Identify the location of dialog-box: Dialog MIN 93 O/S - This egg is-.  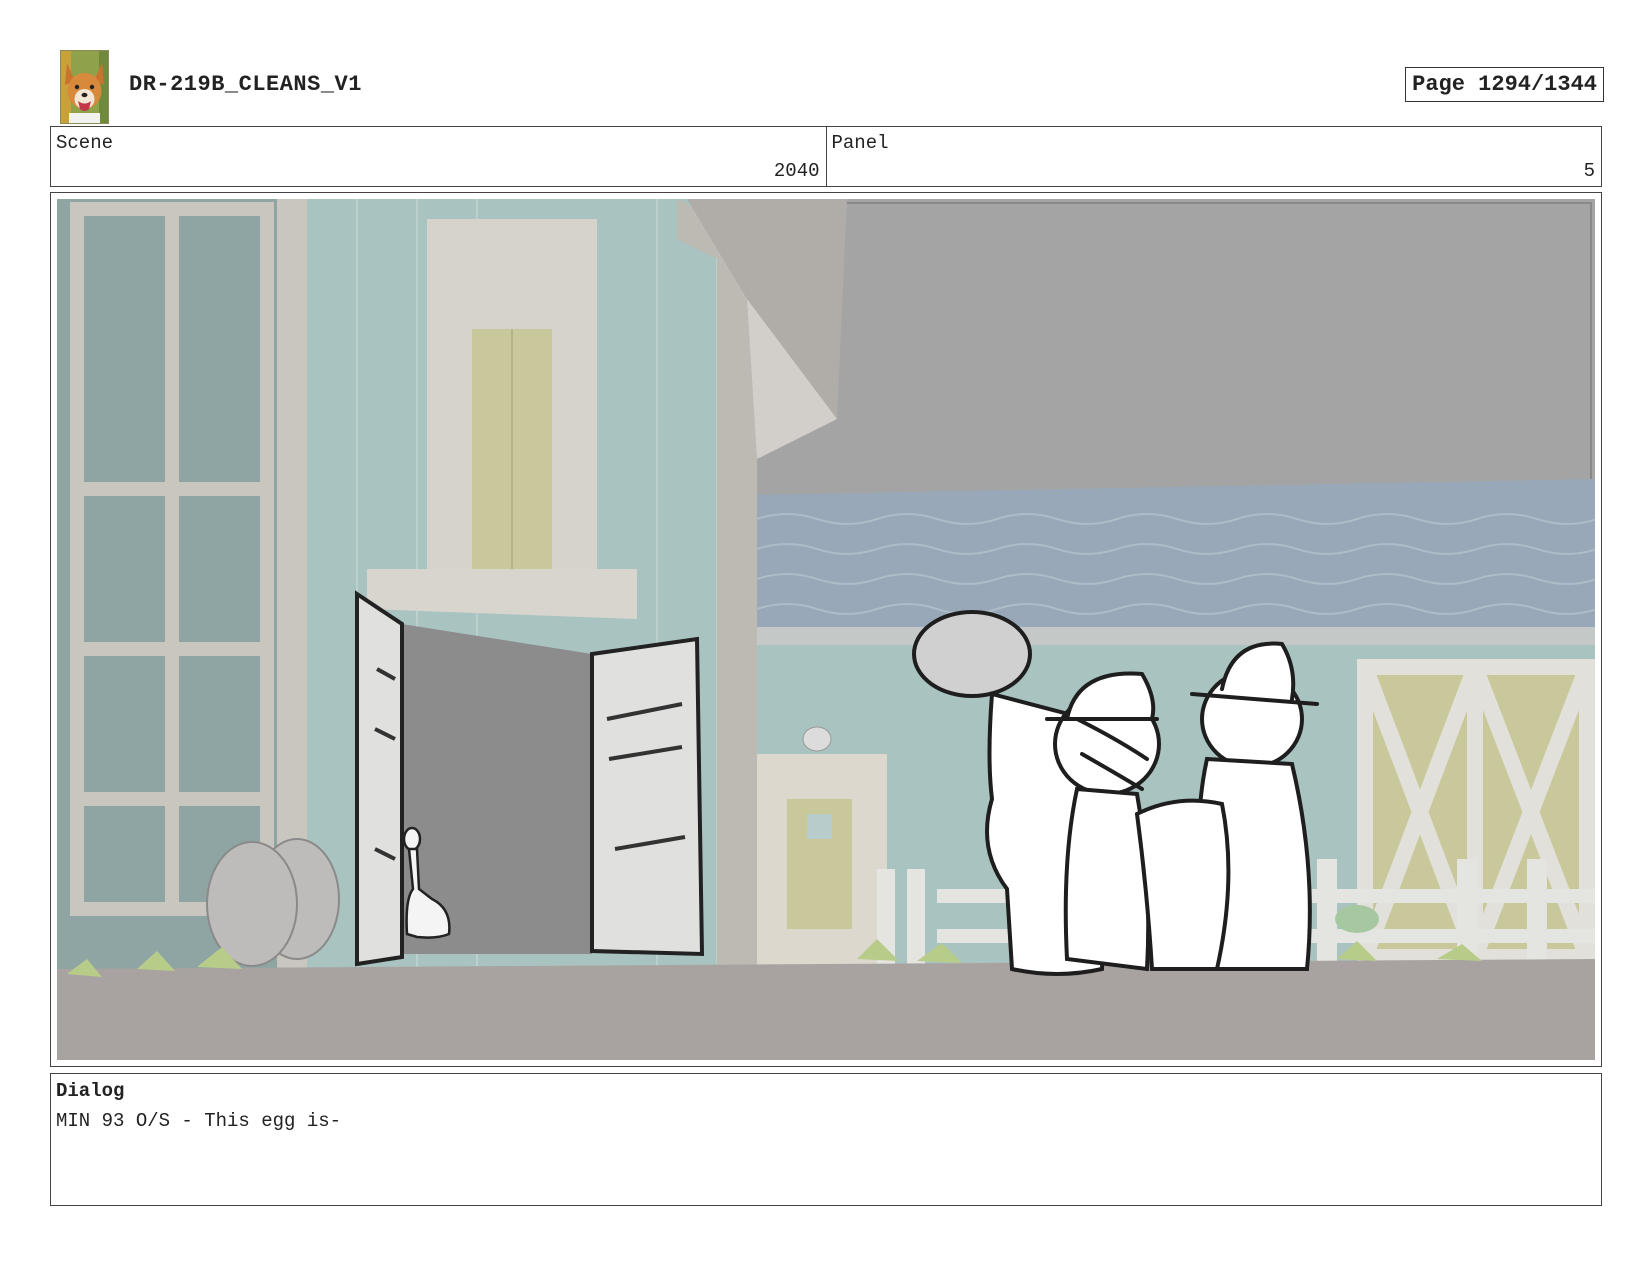
(826, 1139).